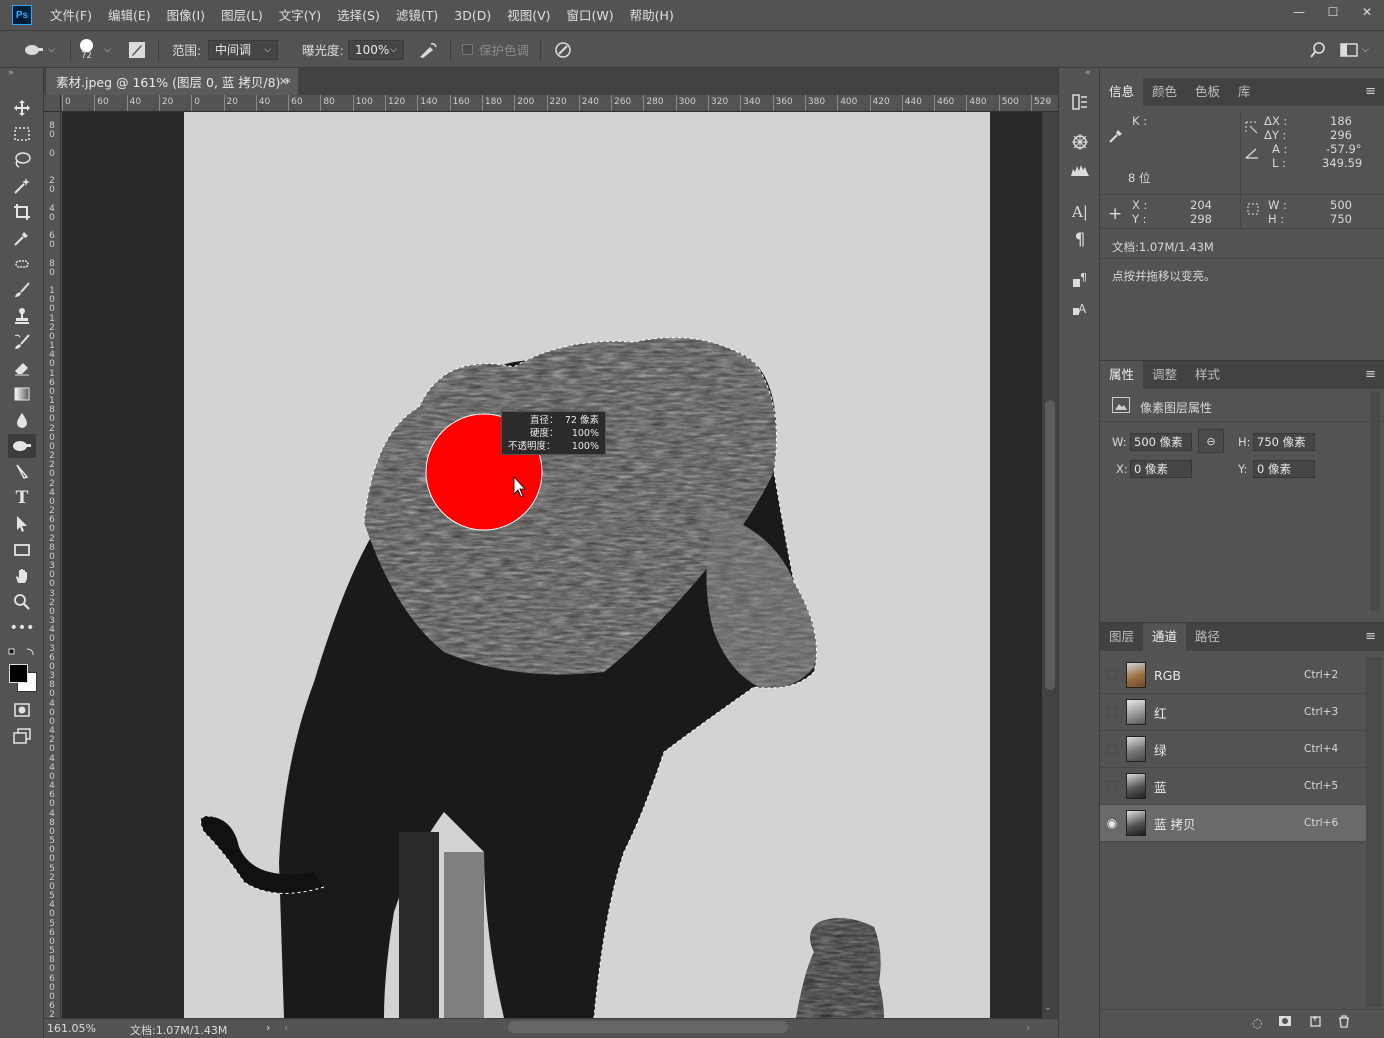 The width and height of the screenshot is (1384, 1038). Describe the element at coordinates (22, 186) in the screenshot. I see `magic-wand-tool` at that location.